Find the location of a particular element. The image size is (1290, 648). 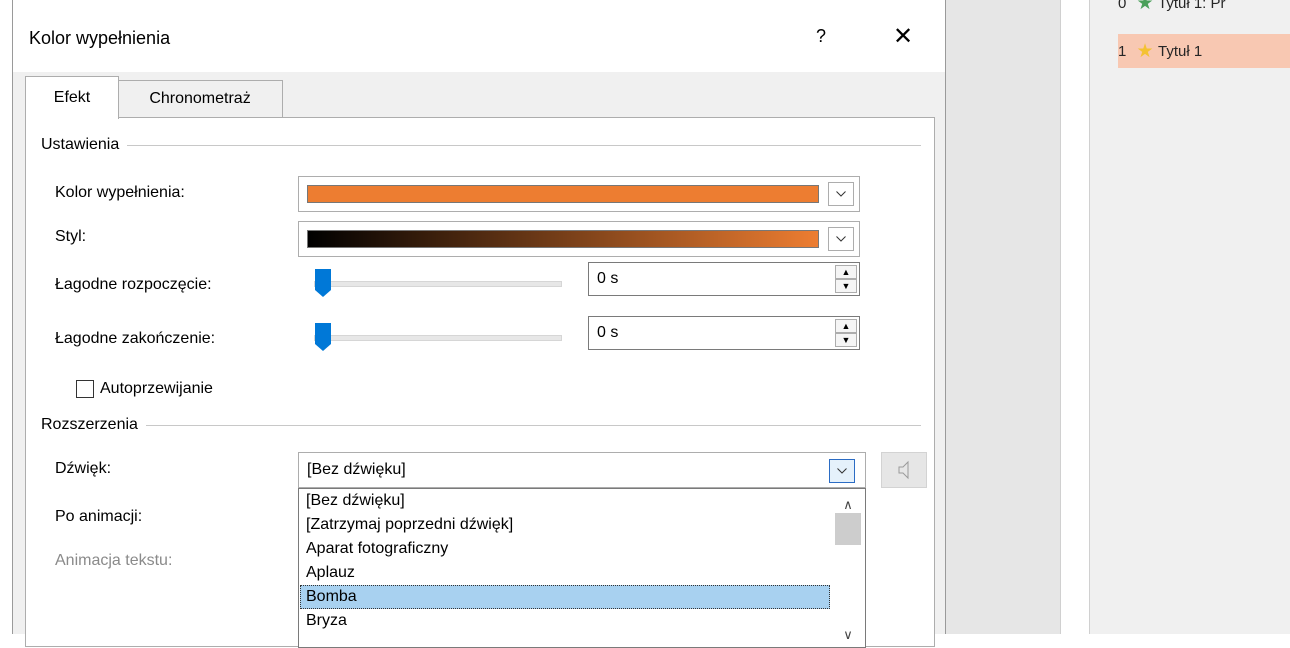

tab-chronometraz: Chronometraż is located at coordinates (200, 98).